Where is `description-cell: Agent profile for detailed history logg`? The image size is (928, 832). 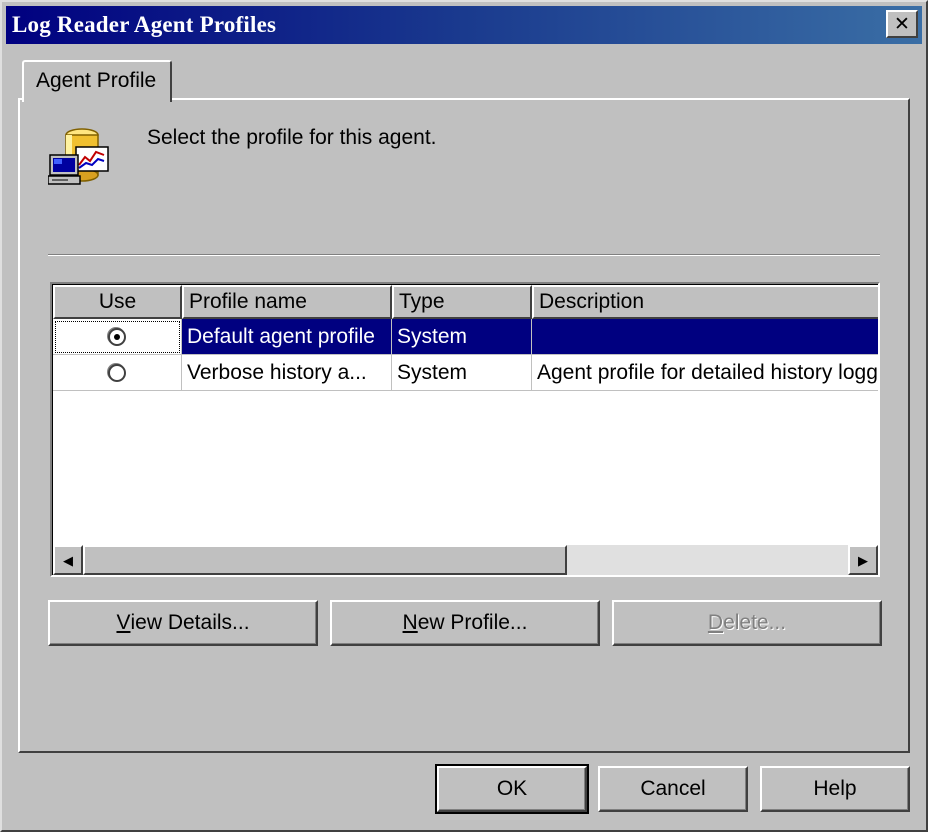
description-cell: Agent profile for detailed history logg is located at coordinates (705, 373).